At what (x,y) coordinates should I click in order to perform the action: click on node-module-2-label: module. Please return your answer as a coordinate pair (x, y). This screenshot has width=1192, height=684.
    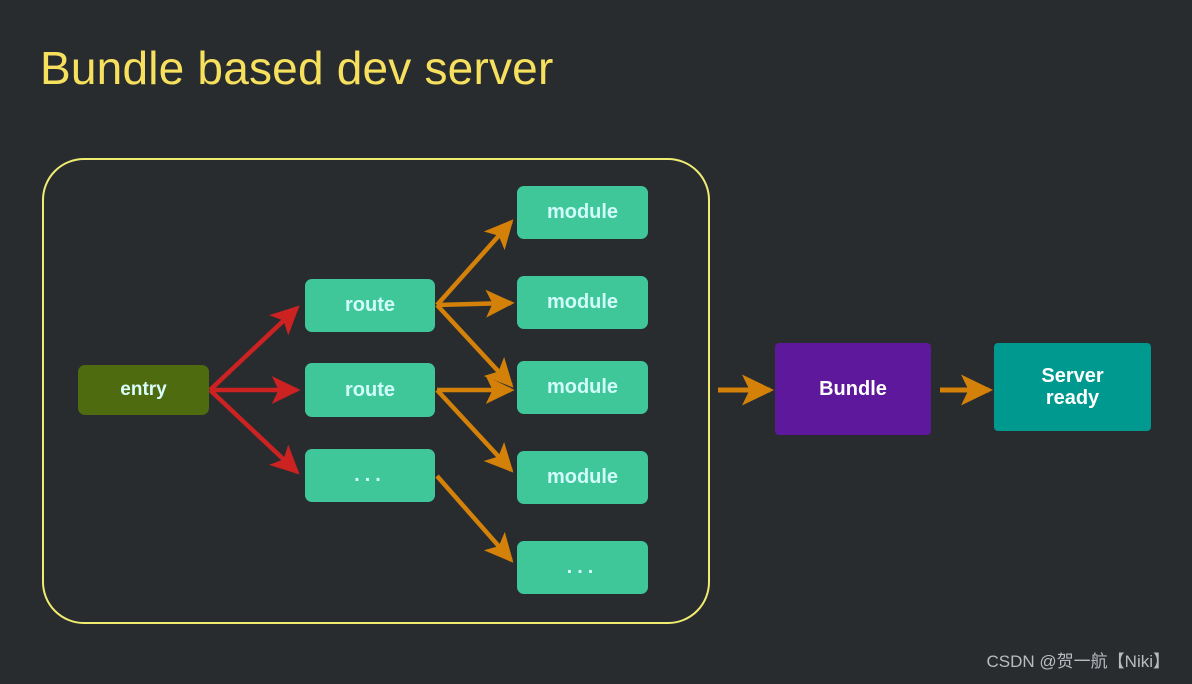
    Looking at the image, I should click on (582, 302).